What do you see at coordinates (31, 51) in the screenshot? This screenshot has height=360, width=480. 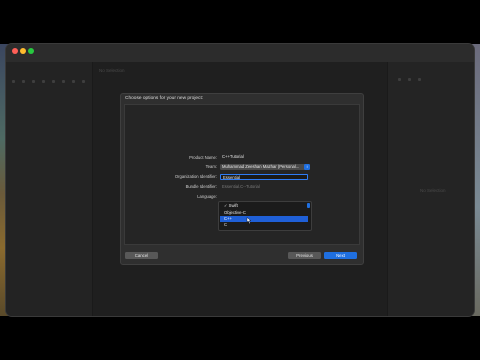 I see `zoom-window-button` at bounding box center [31, 51].